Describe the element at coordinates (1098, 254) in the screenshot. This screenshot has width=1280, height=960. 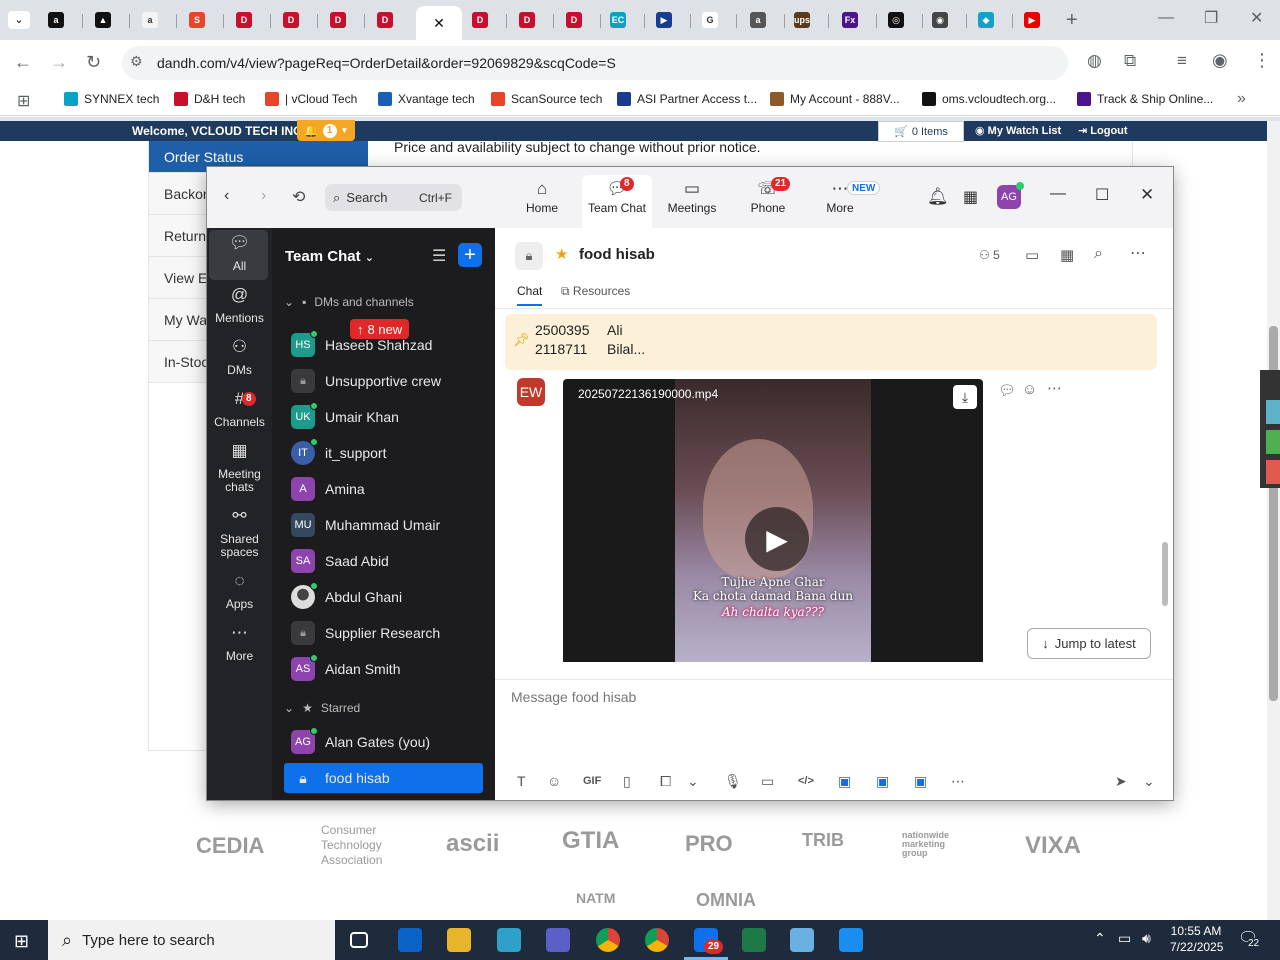
I see `search-icon: ⌕` at that location.